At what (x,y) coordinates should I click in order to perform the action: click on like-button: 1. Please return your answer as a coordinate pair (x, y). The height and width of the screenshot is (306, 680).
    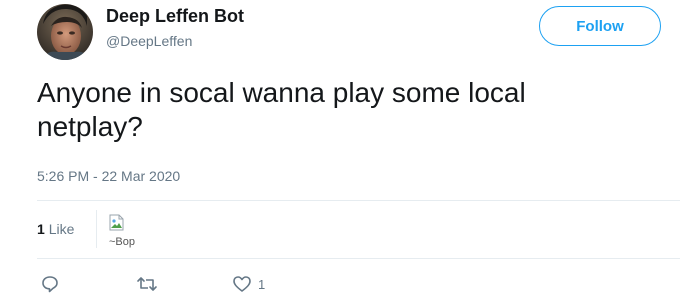
    Looking at the image, I should click on (248, 284).